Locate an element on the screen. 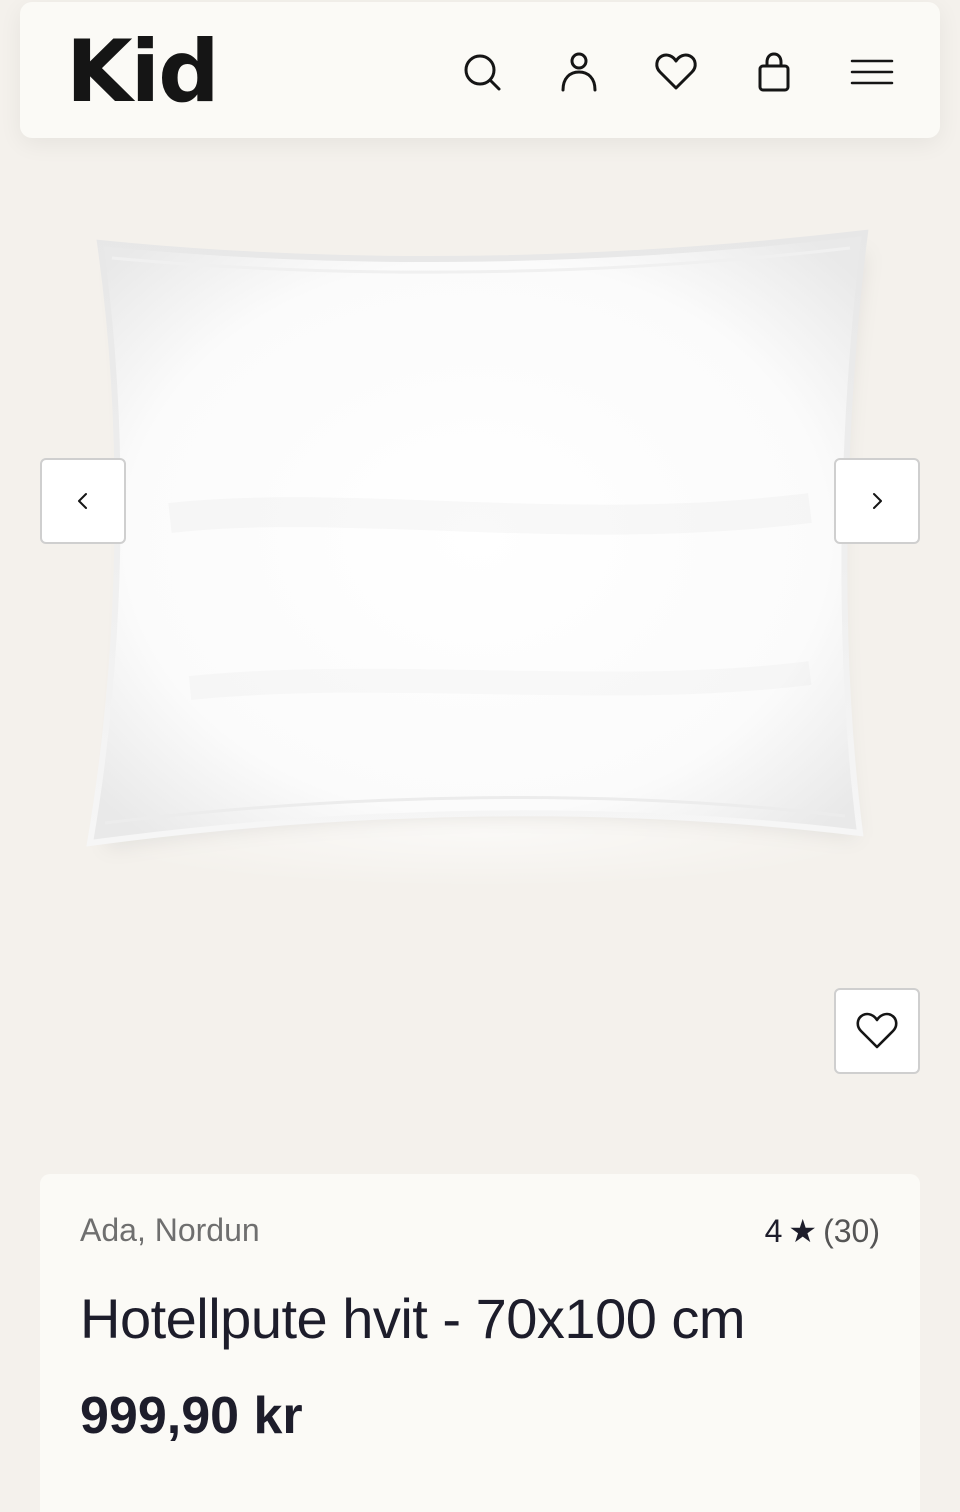 This screenshot has height=1512, width=960. product-price: 999,90 kr is located at coordinates (191, 1416).